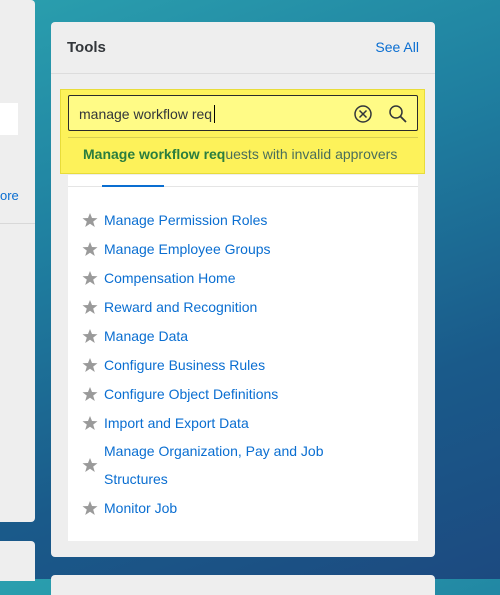 This screenshot has height=595, width=500. I want to click on tool-item: Configure Business Rules, so click(243, 364).